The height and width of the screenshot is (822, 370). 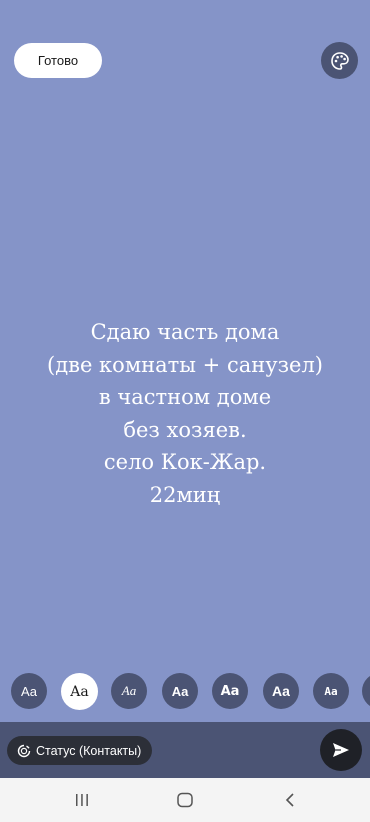 I want to click on home-icon, so click(x=185, y=800).